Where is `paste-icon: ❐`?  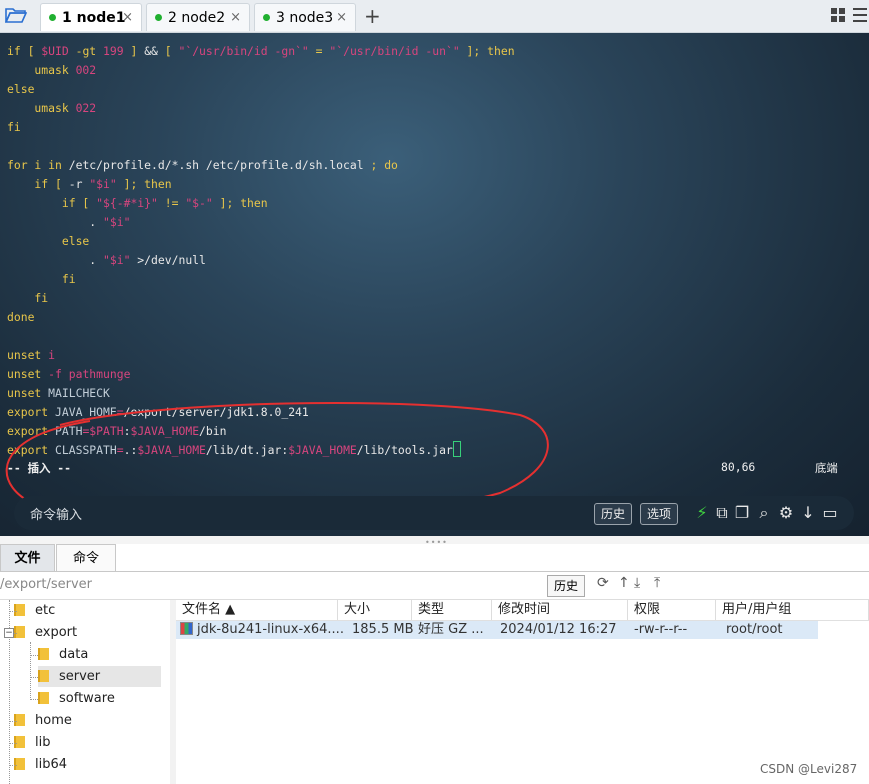 paste-icon: ❐ is located at coordinates (742, 513).